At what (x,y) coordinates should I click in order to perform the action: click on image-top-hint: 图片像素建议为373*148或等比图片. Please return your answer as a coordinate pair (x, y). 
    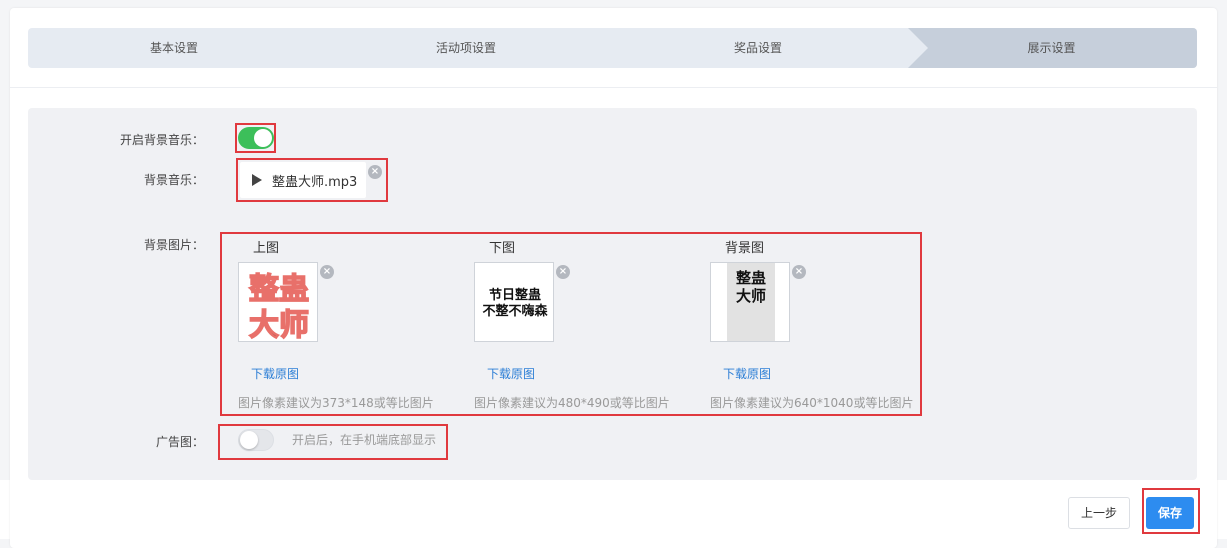
    Looking at the image, I should click on (336, 403).